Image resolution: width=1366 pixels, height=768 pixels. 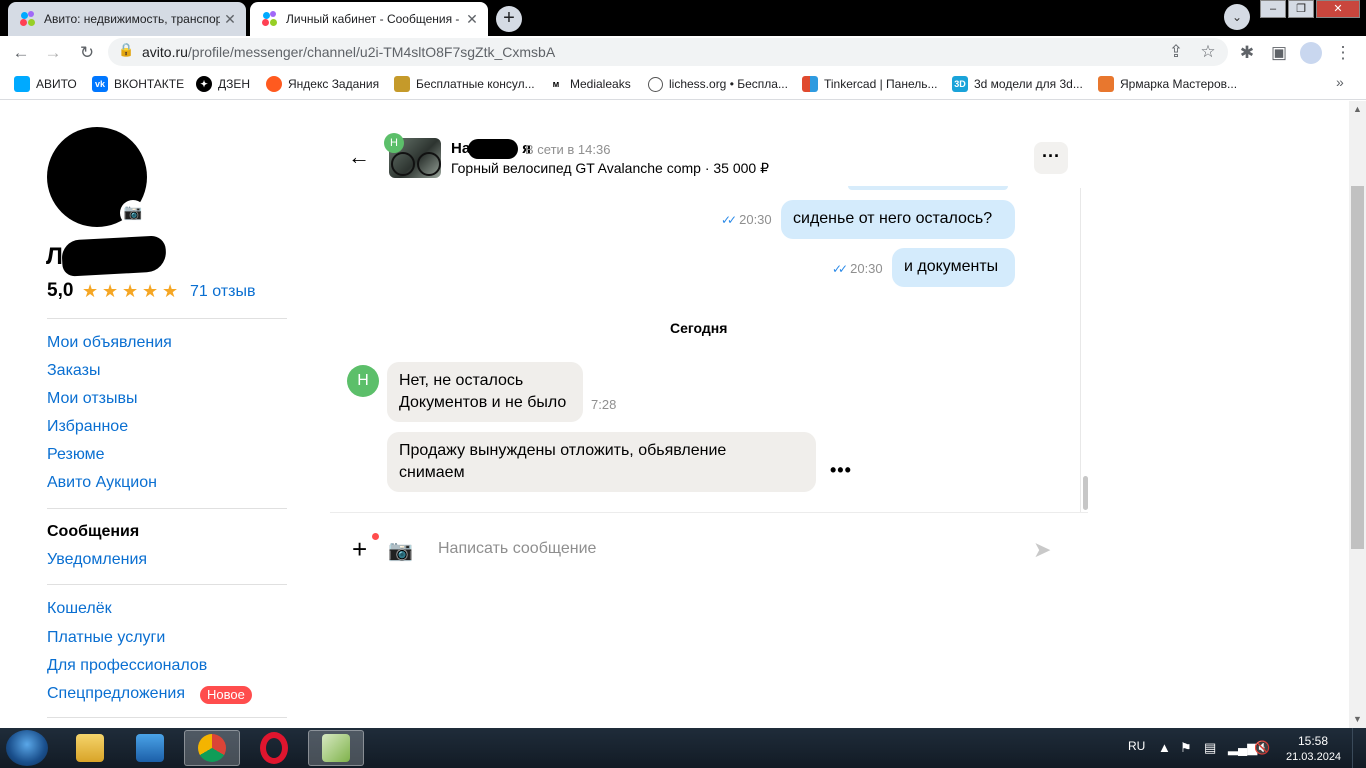 I want to click on bookmark-star-icon: ☆, so click(x=1208, y=52).